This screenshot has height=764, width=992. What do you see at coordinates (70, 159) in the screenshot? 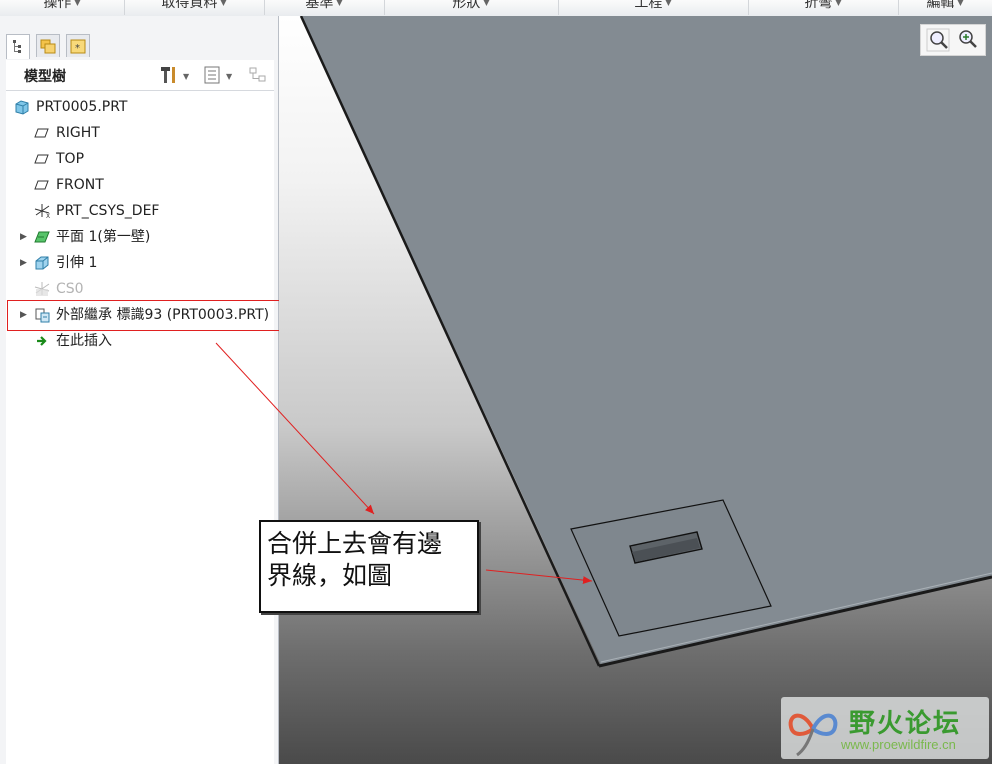
I see `tree-item-label: TOP` at bounding box center [70, 159].